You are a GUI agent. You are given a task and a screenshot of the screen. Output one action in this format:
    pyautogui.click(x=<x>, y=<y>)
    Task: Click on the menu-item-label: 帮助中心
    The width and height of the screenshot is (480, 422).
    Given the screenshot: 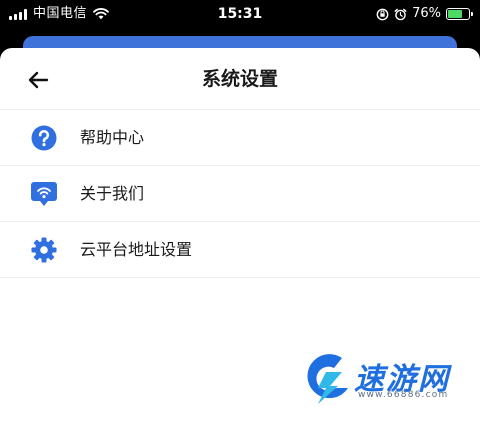 What is the action you would take?
    pyautogui.click(x=112, y=137)
    